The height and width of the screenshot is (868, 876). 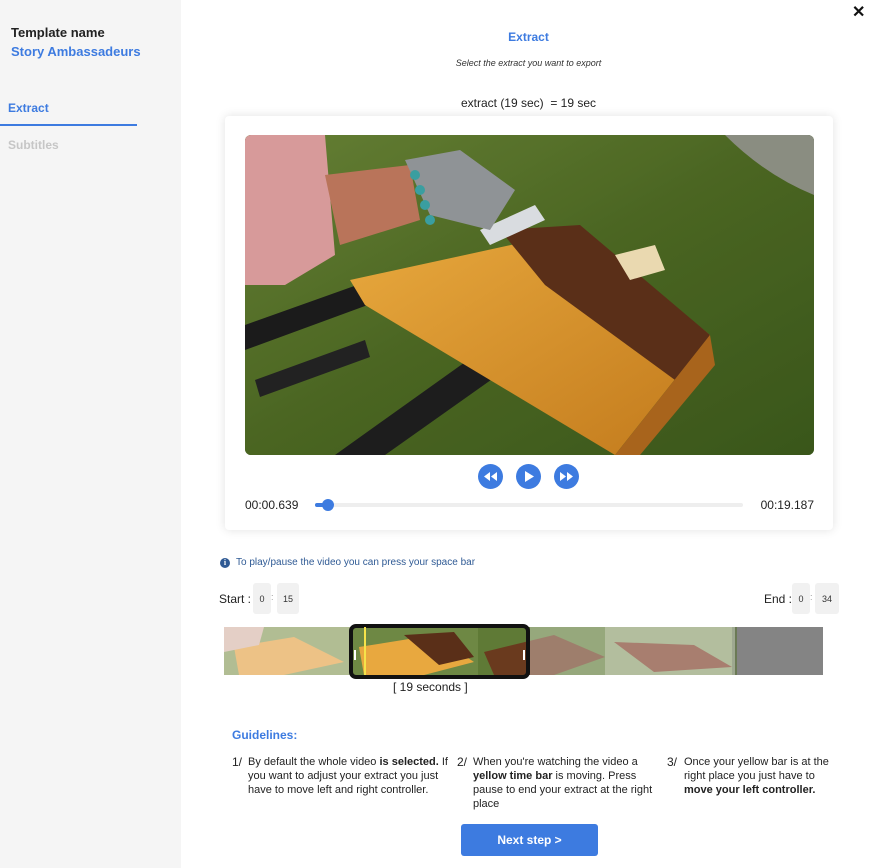 I want to click on extract-duration: extract (19 sec) = 19 sec, so click(x=528, y=103).